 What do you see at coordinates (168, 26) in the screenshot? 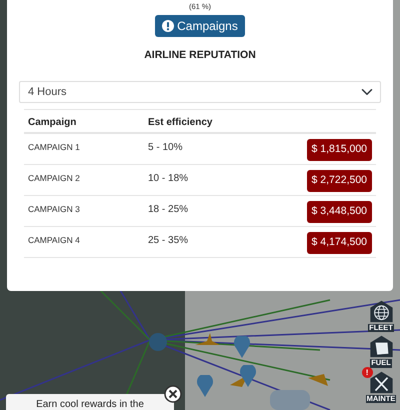
I see `alert-icon` at bounding box center [168, 26].